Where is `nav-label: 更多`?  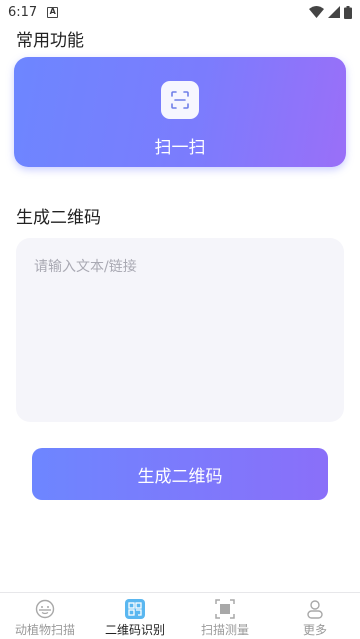
nav-label: 更多 is located at coordinates (314, 630).